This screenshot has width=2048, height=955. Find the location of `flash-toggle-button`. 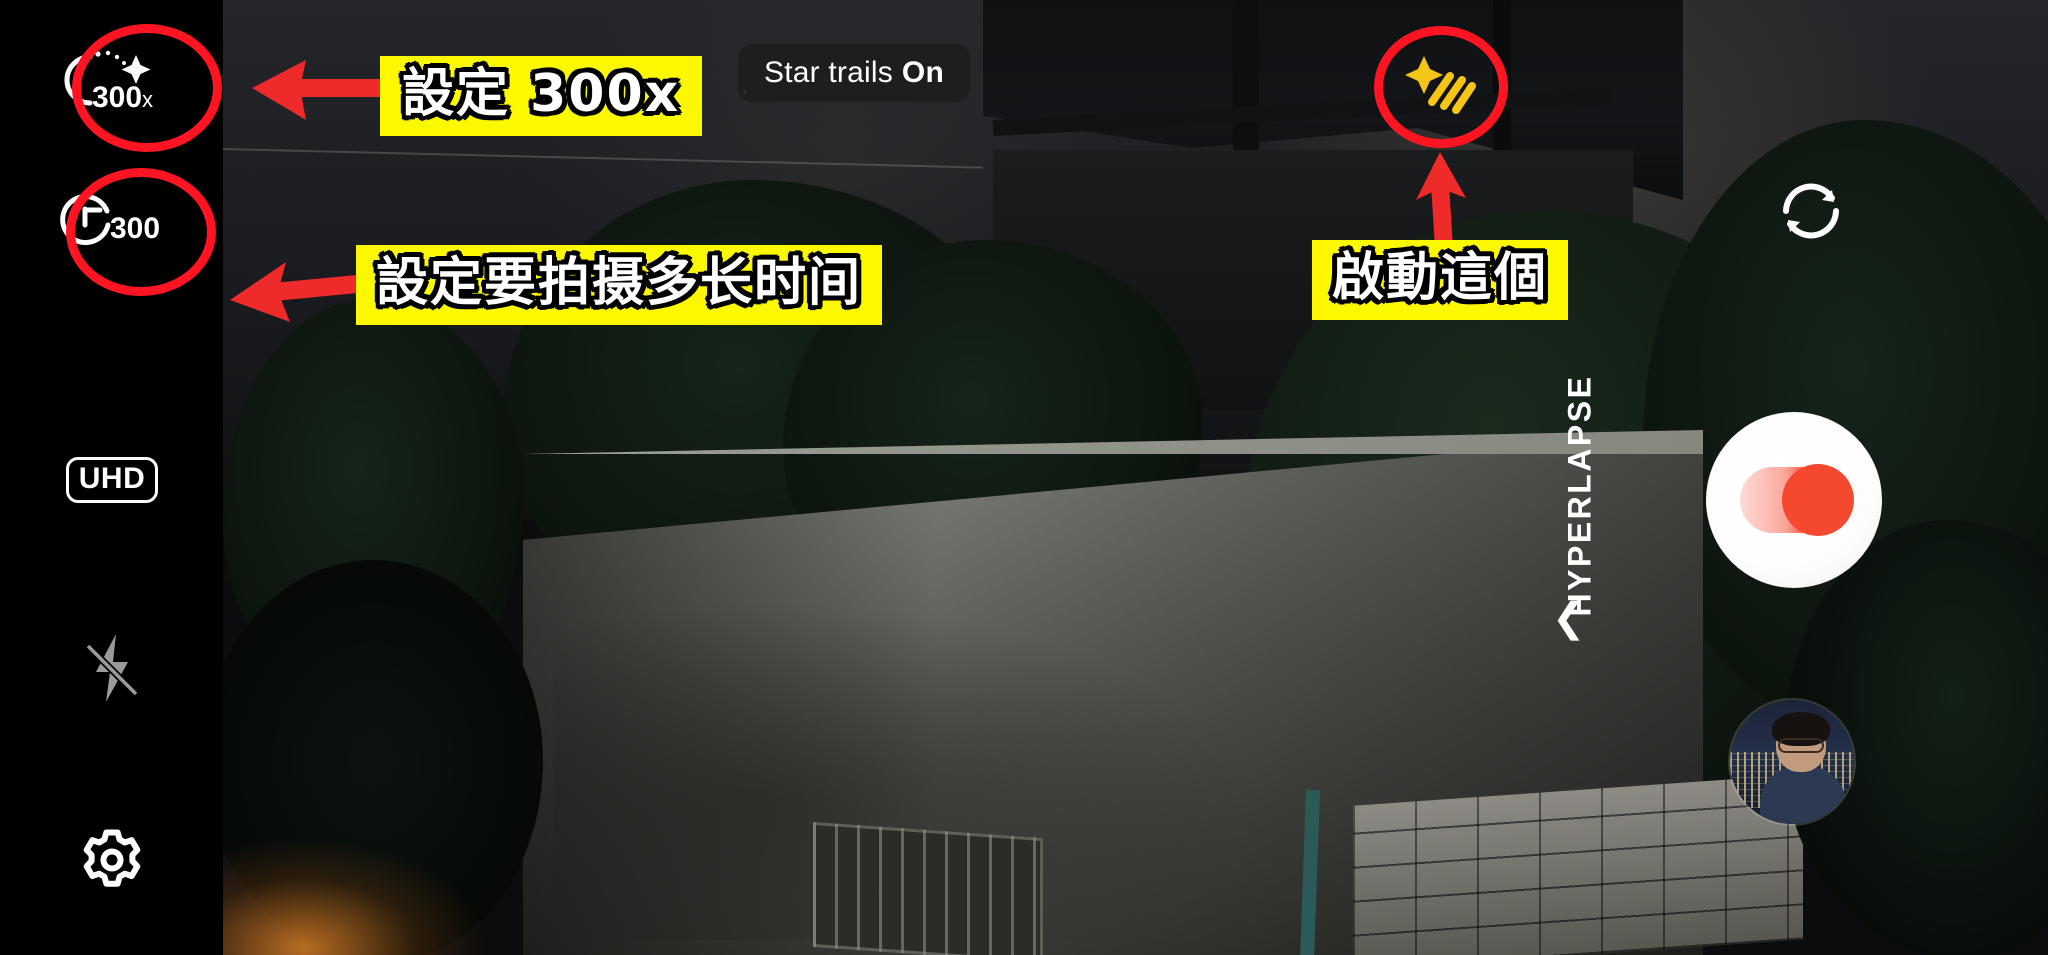

flash-toggle-button is located at coordinates (112, 668).